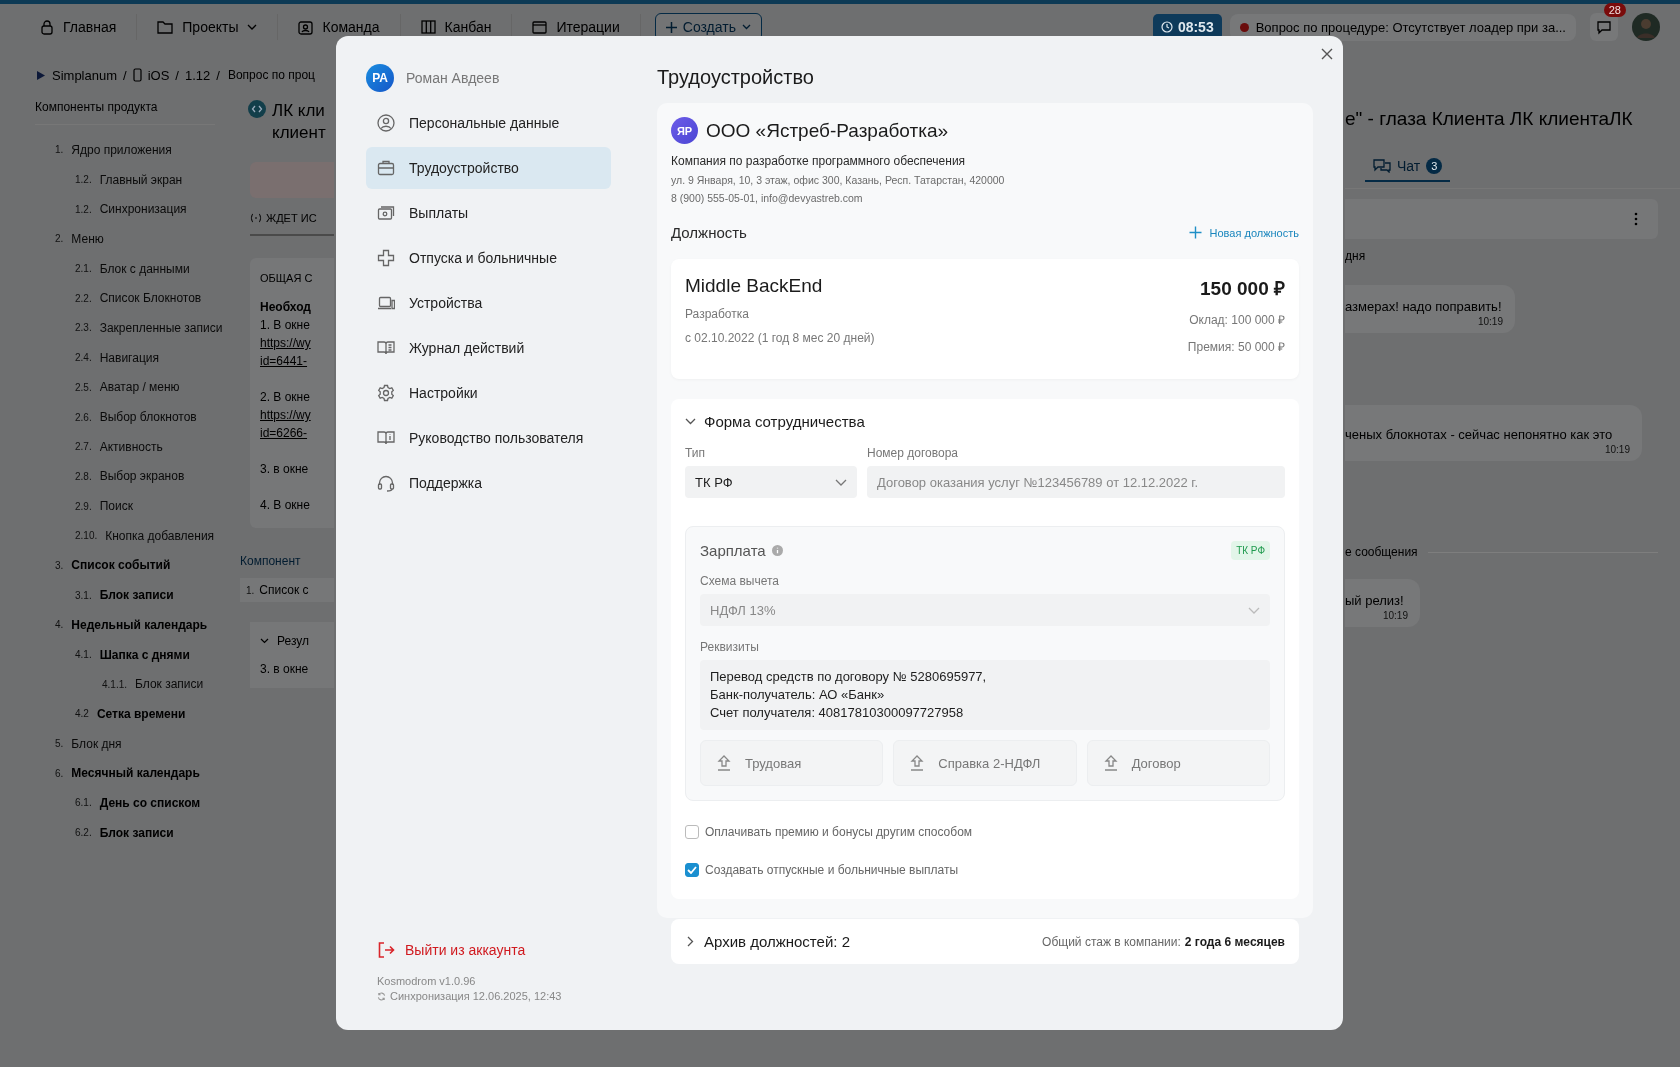 This screenshot has width=1680, height=1067. Describe the element at coordinates (197, 75) in the screenshot. I see `breadcrumb-link: 1.12` at that location.